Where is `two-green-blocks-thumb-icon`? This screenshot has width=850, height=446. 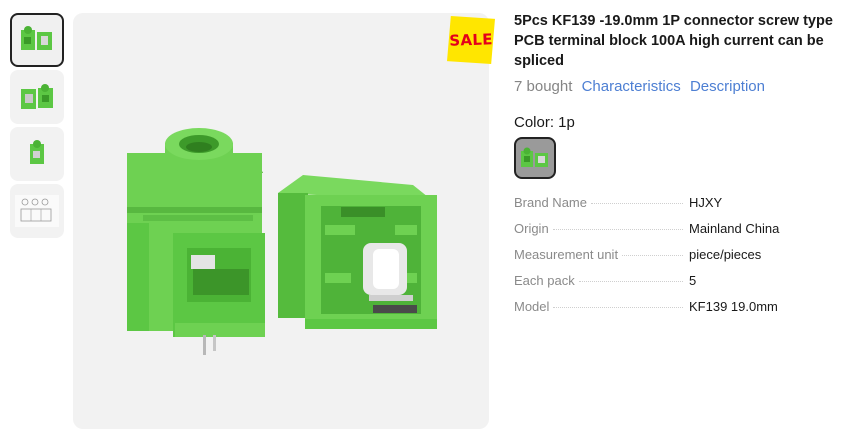 two-green-blocks-thumb-icon is located at coordinates (36, 38).